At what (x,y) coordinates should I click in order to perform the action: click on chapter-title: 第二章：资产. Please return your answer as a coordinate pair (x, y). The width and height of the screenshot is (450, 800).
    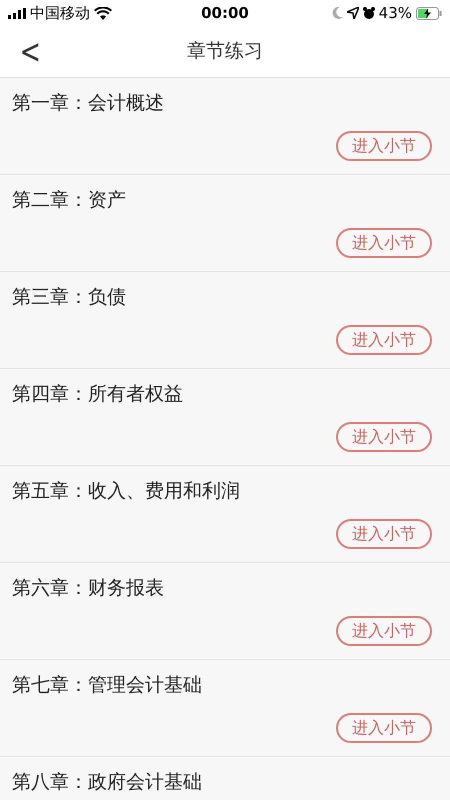
    Looking at the image, I should click on (69, 200).